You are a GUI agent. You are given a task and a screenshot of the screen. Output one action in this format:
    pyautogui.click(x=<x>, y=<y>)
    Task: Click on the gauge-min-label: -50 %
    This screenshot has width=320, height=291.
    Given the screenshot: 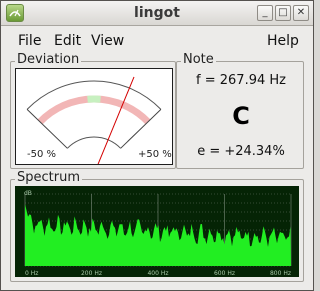 What is the action you would take?
    pyautogui.click(x=42, y=154)
    